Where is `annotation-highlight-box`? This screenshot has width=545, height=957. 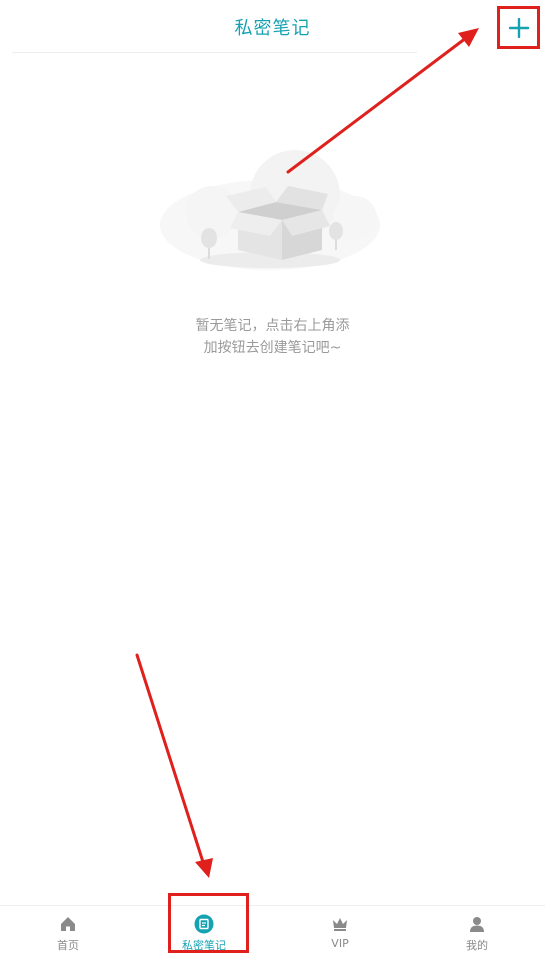
annotation-highlight-box is located at coordinates (208, 923).